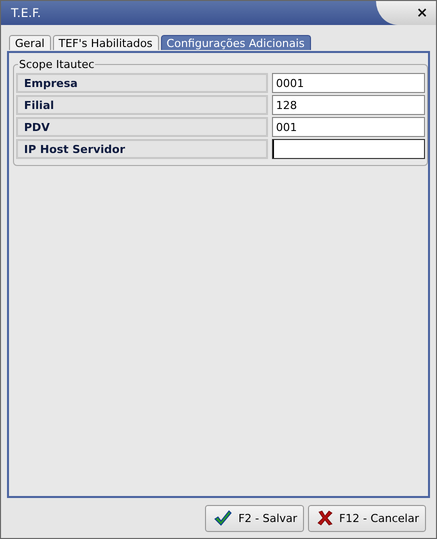 The image size is (437, 539). Describe the element at coordinates (254, 518) in the screenshot. I see `save-button: F2 - Salvar` at that location.